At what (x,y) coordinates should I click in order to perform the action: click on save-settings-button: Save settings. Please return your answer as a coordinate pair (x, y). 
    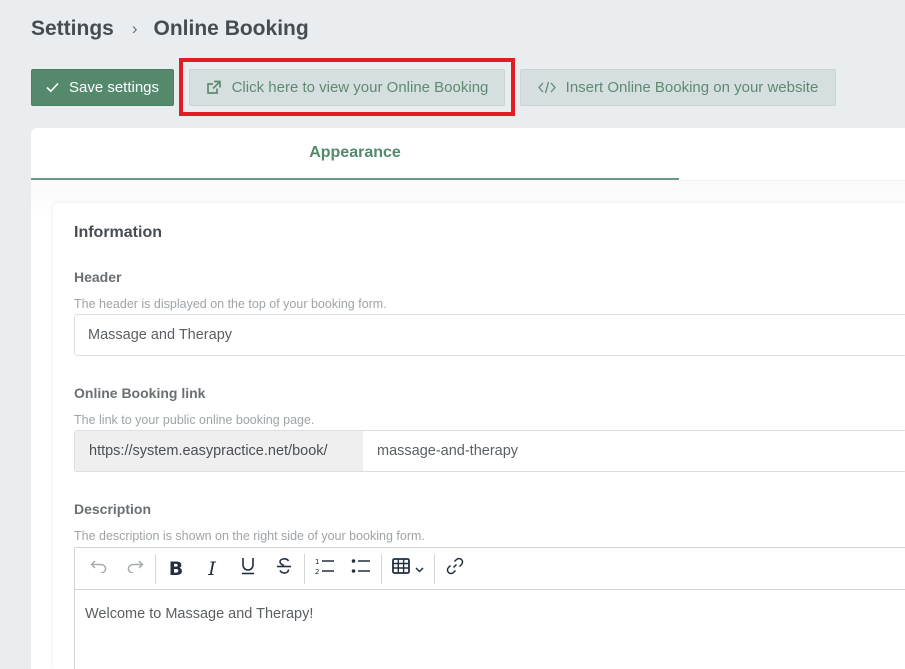
    Looking at the image, I should click on (102, 87).